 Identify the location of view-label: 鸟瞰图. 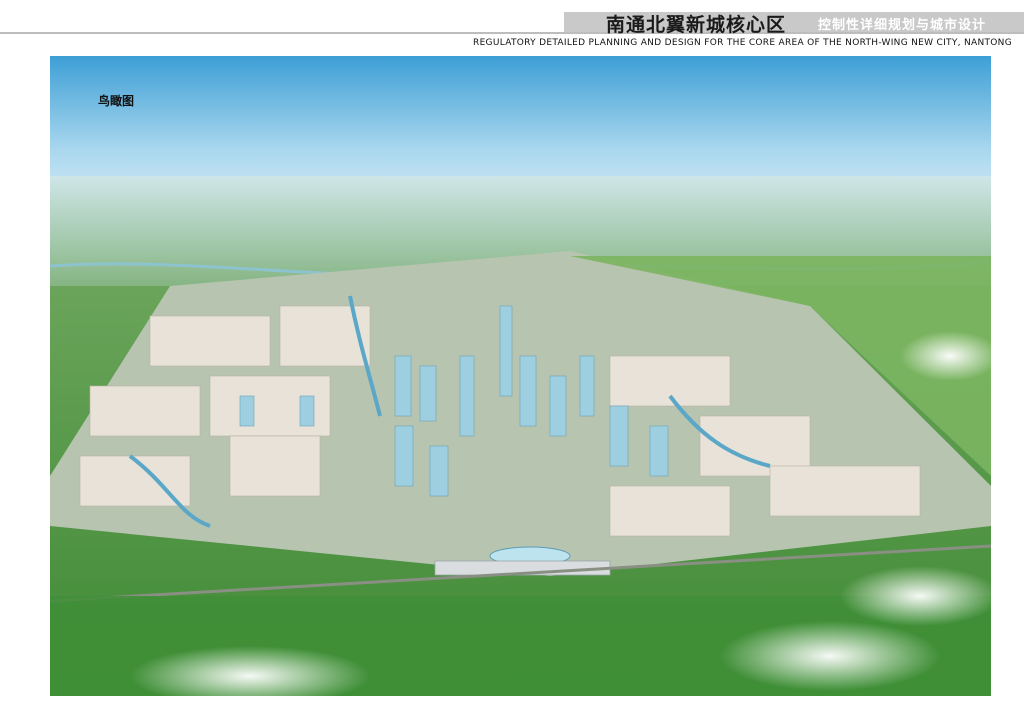
(116, 101).